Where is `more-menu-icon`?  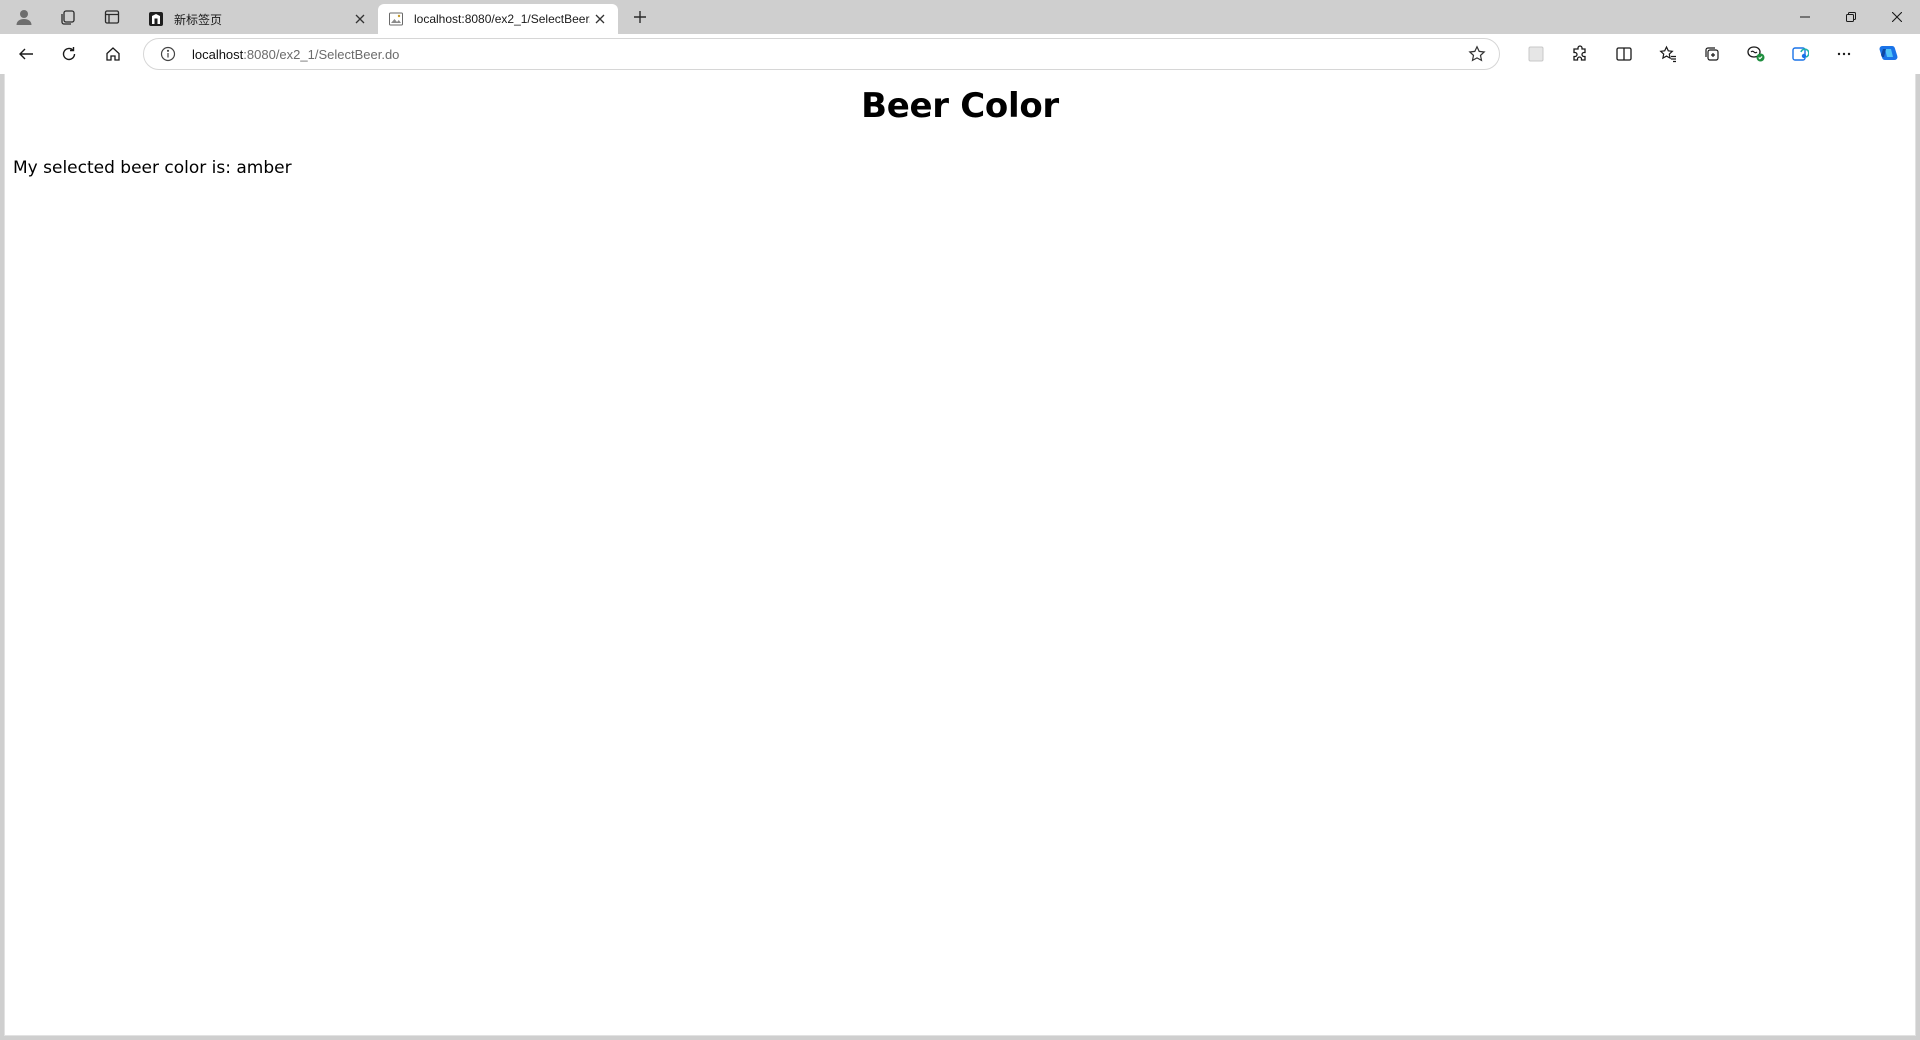 more-menu-icon is located at coordinates (1844, 54).